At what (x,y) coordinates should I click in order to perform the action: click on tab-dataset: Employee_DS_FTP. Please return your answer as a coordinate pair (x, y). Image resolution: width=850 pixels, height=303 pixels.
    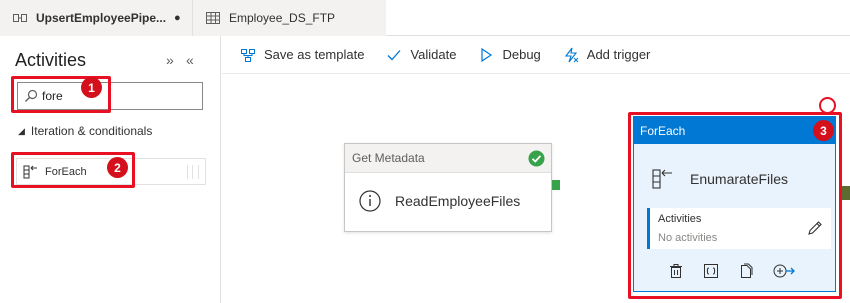
    Looking at the image, I should click on (289, 18).